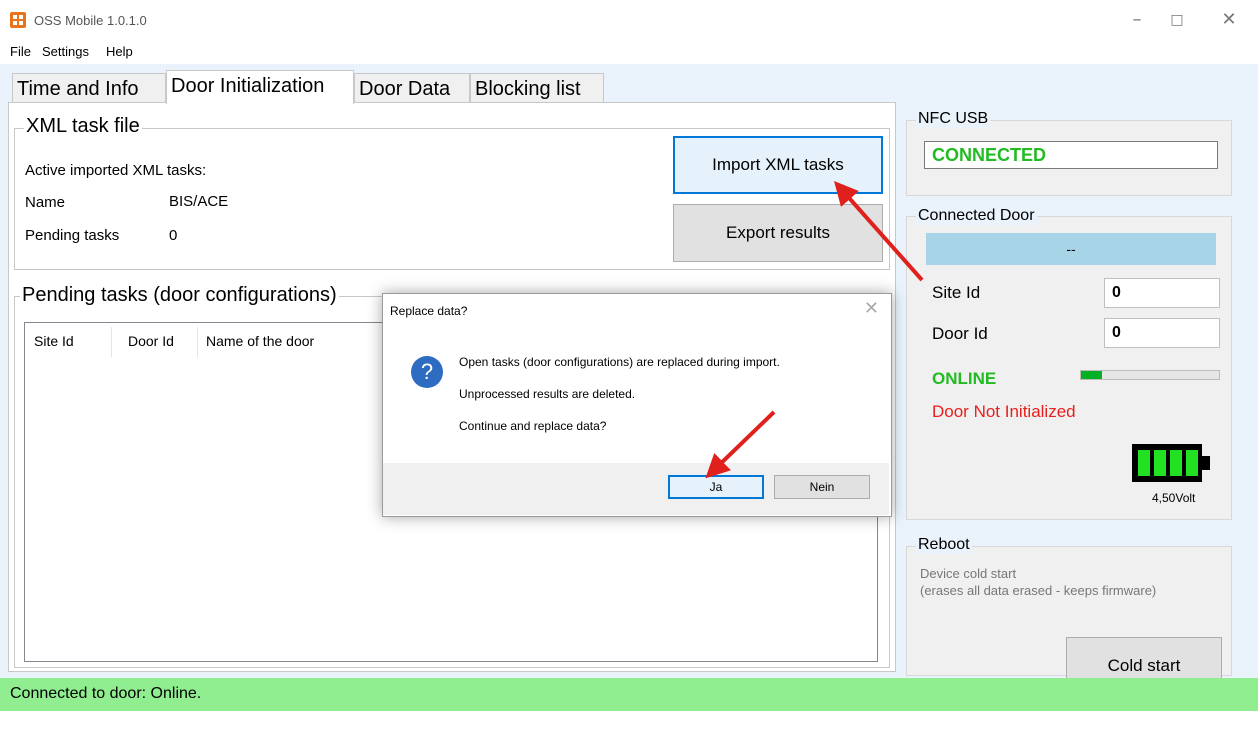 The height and width of the screenshot is (733, 1258). Describe the element at coordinates (1171, 463) in the screenshot. I see `battery-icon` at that location.